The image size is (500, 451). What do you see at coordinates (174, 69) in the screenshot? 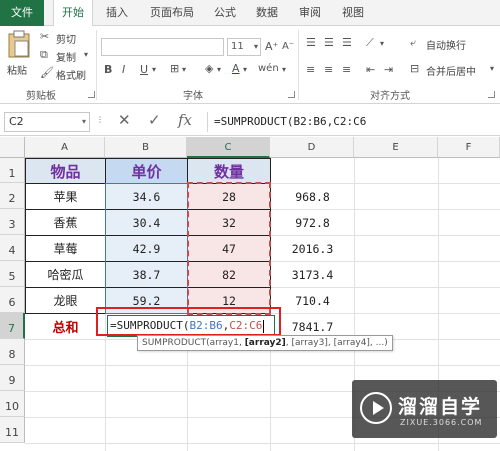
I see `borders-icon: ⊞` at bounding box center [174, 69].